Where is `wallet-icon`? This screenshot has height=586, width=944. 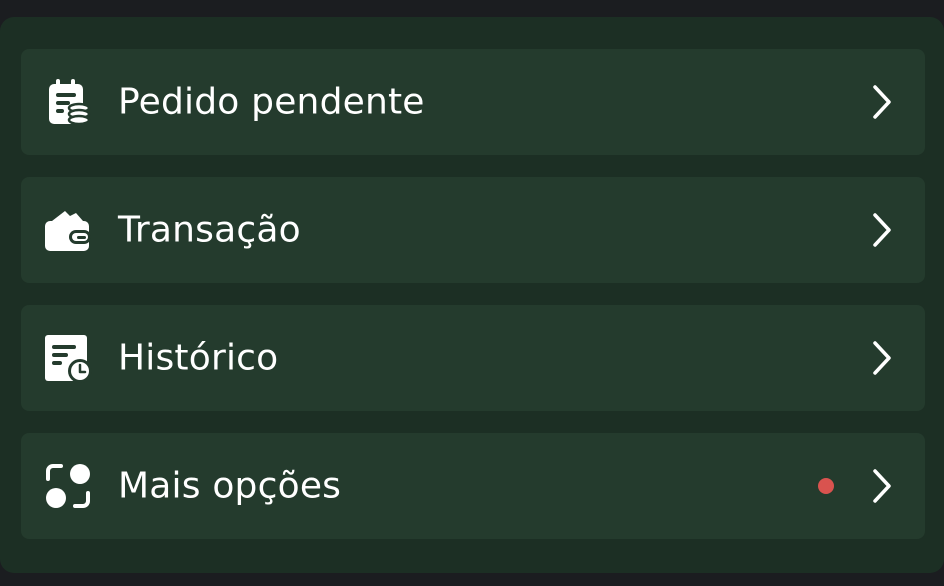
wallet-icon is located at coordinates (68, 230).